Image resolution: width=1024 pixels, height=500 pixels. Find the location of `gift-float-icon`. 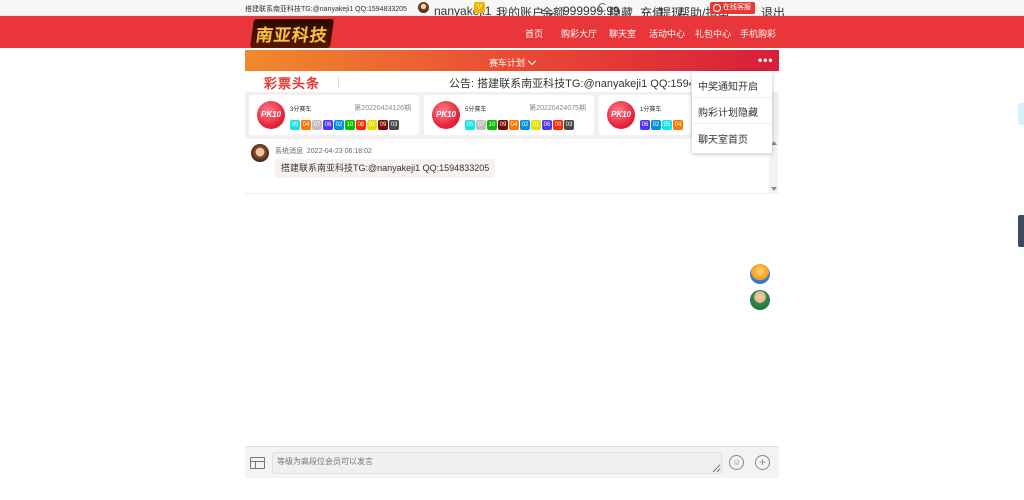

gift-float-icon is located at coordinates (760, 274).